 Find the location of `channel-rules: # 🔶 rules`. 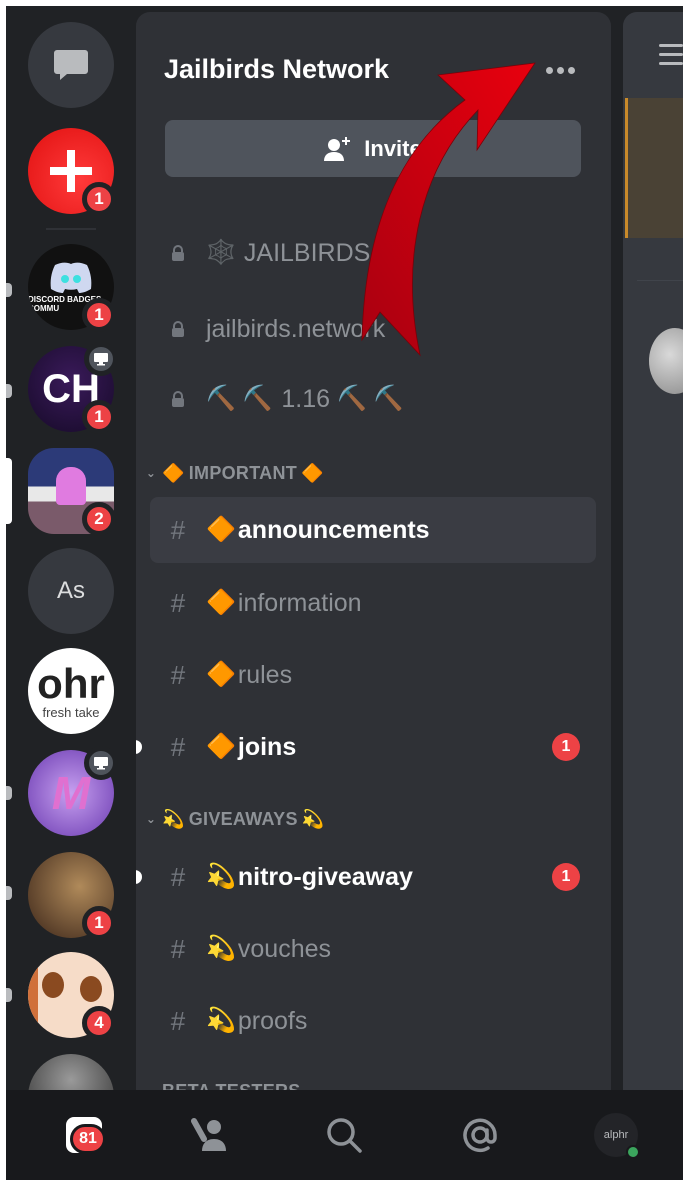

channel-rules: # 🔶 rules is located at coordinates (373, 675).